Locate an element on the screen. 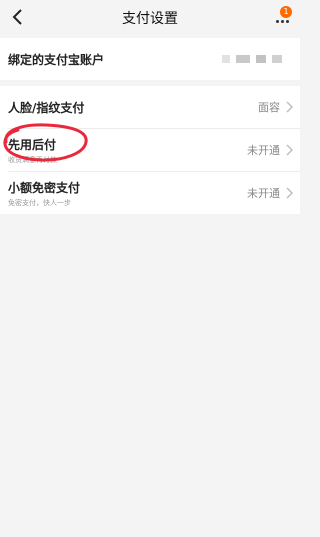  top-navigation-bar: 支付设置 1 is located at coordinates (150, 18).